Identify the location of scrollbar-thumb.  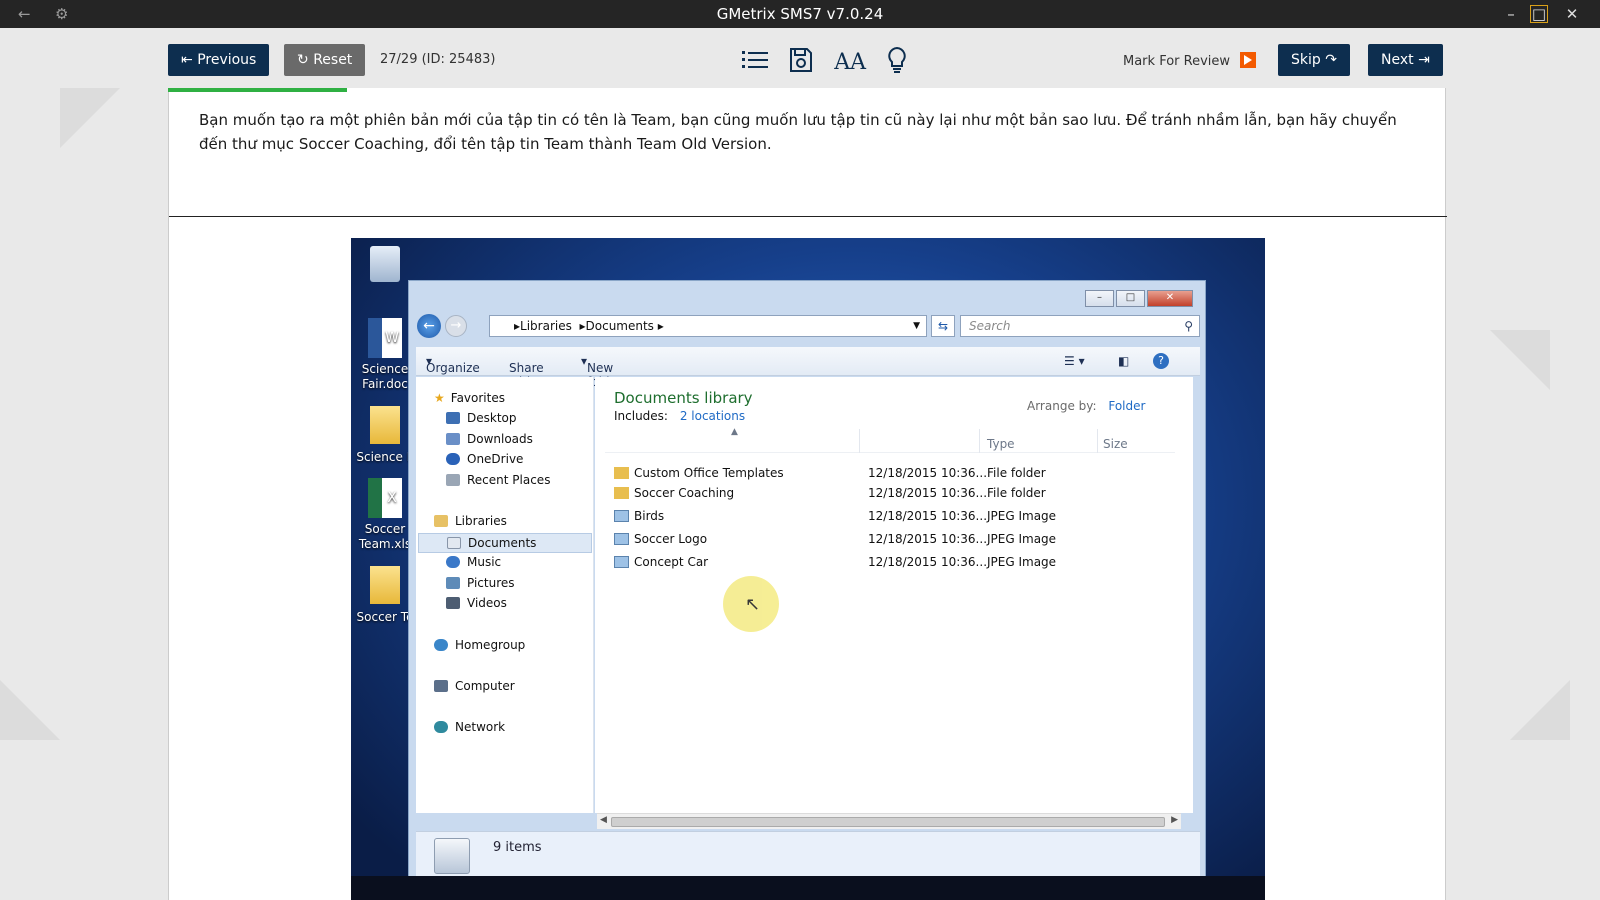
(888, 822).